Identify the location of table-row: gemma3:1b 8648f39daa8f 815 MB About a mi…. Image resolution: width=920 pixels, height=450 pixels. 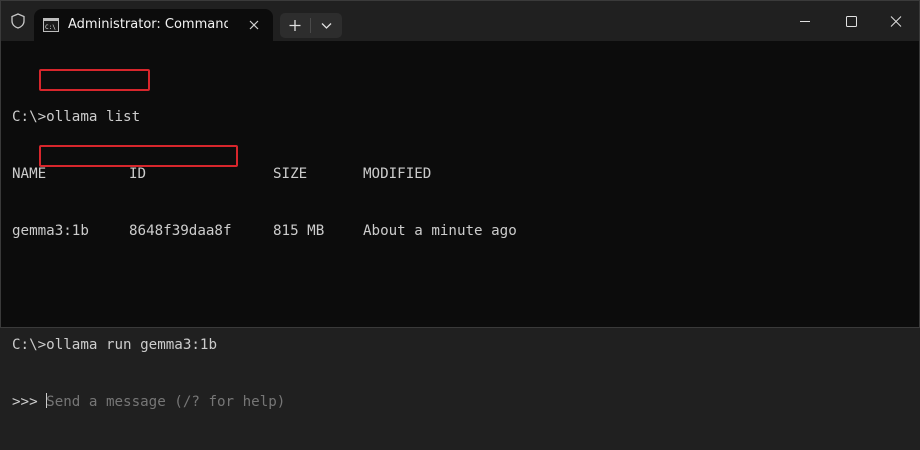
(462, 231).